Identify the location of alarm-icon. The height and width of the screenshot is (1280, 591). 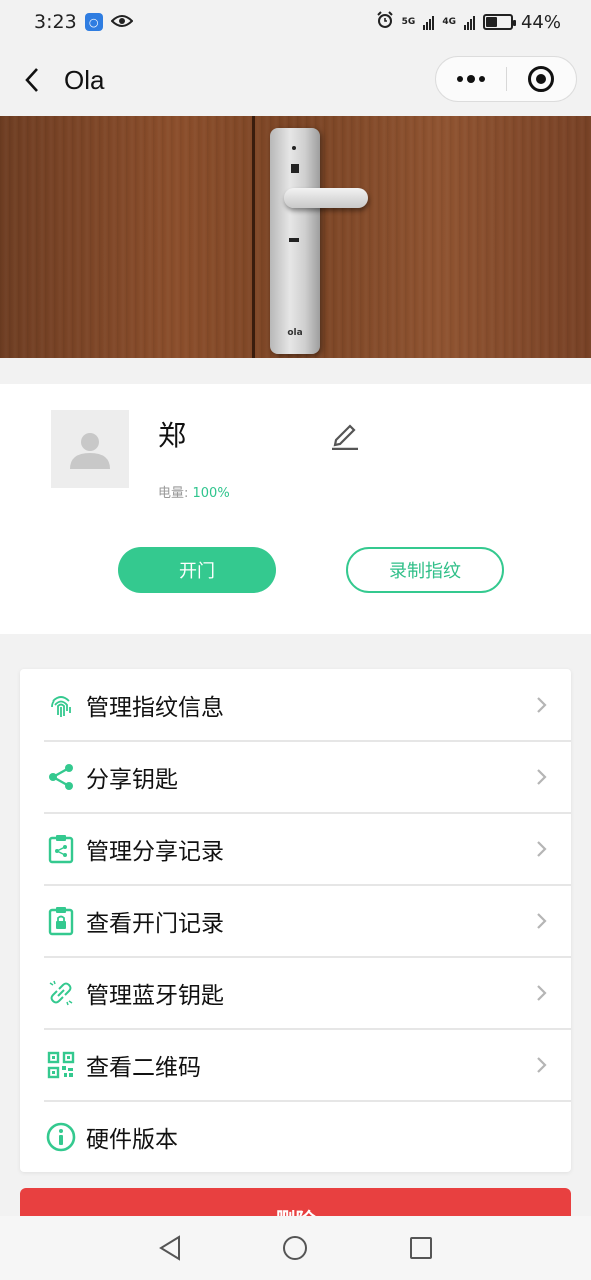
(385, 22).